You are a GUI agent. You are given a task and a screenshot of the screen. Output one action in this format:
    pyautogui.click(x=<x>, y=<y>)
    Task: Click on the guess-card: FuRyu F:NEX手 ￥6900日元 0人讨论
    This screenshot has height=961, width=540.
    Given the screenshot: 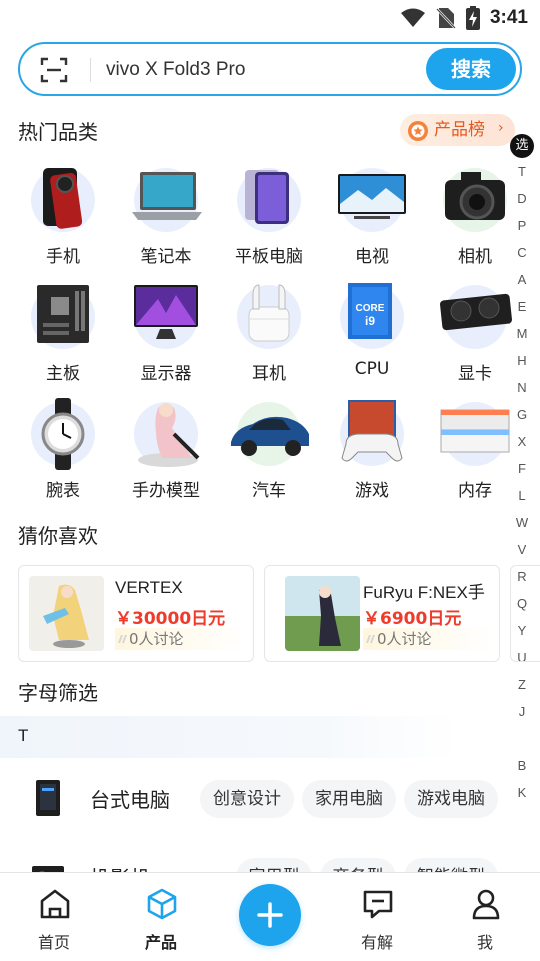 What is the action you would take?
    pyautogui.click(x=382, y=613)
    